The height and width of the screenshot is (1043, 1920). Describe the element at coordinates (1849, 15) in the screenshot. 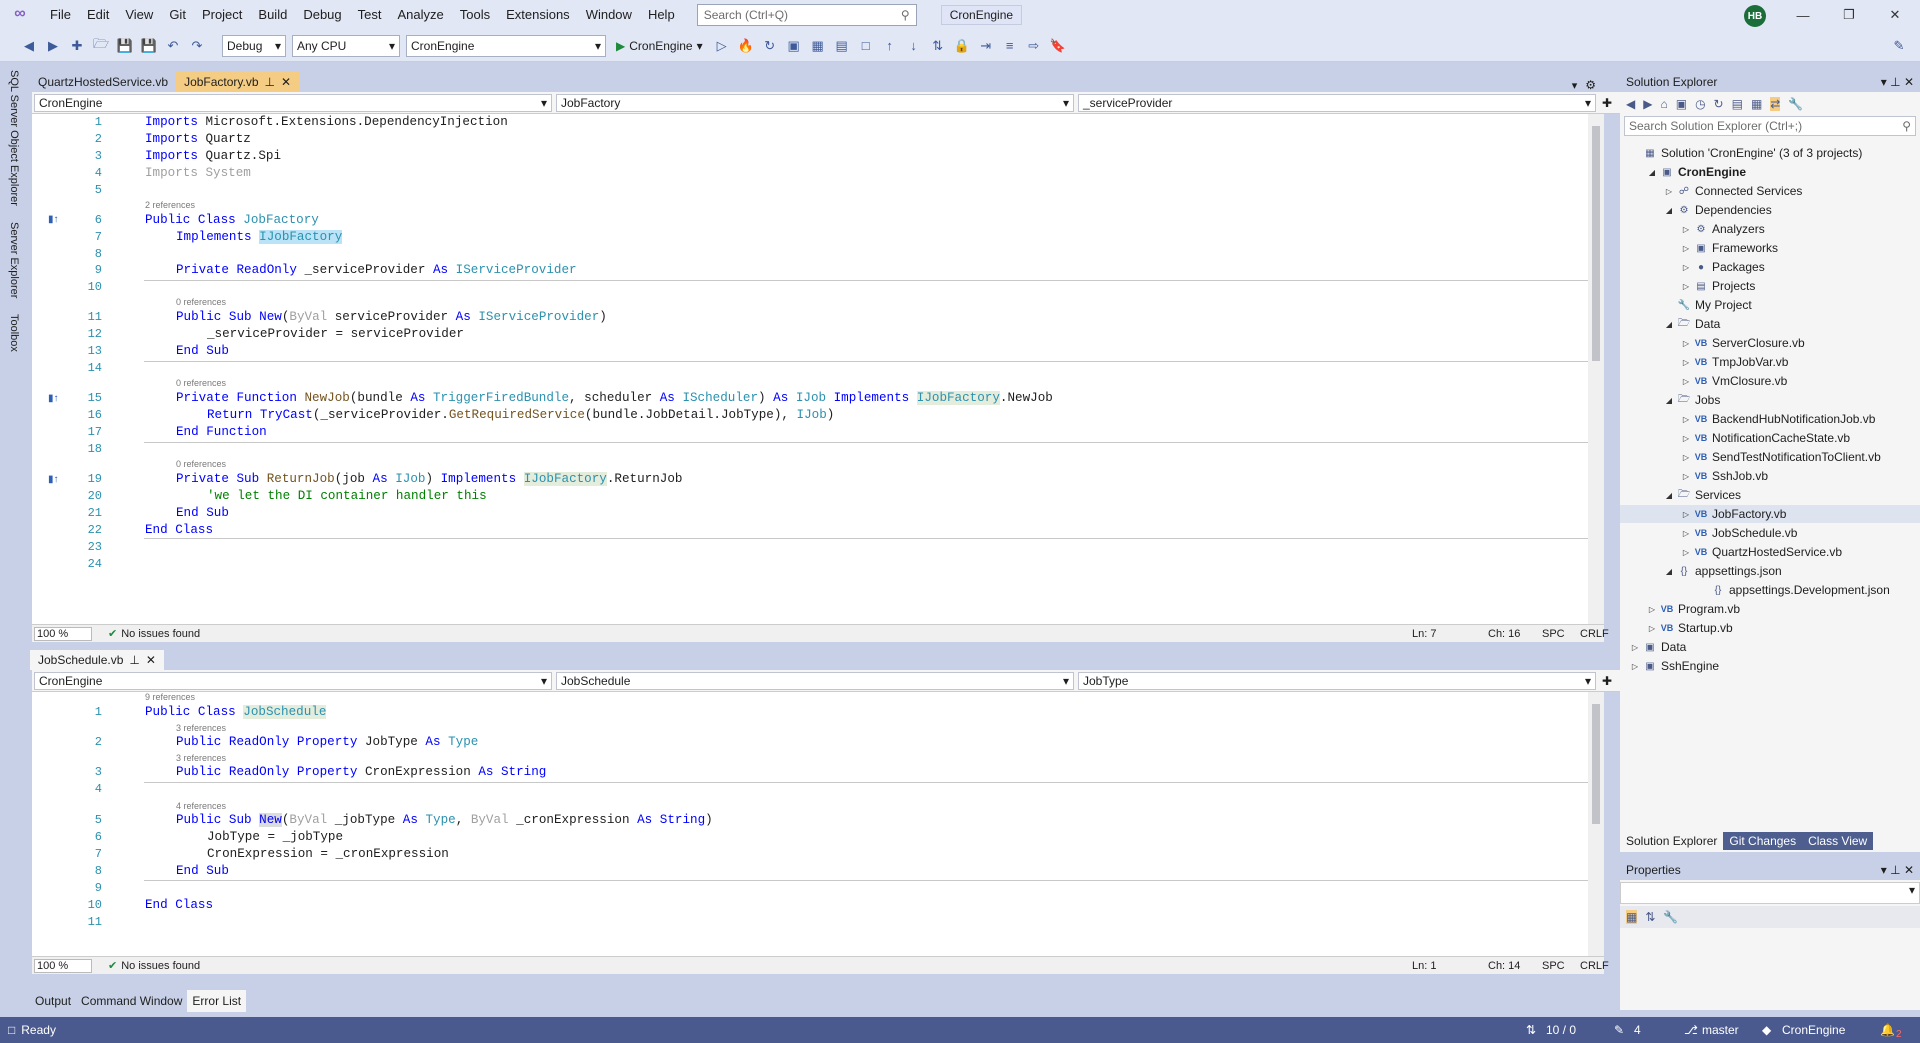

I see `restore-icon: ❐` at that location.